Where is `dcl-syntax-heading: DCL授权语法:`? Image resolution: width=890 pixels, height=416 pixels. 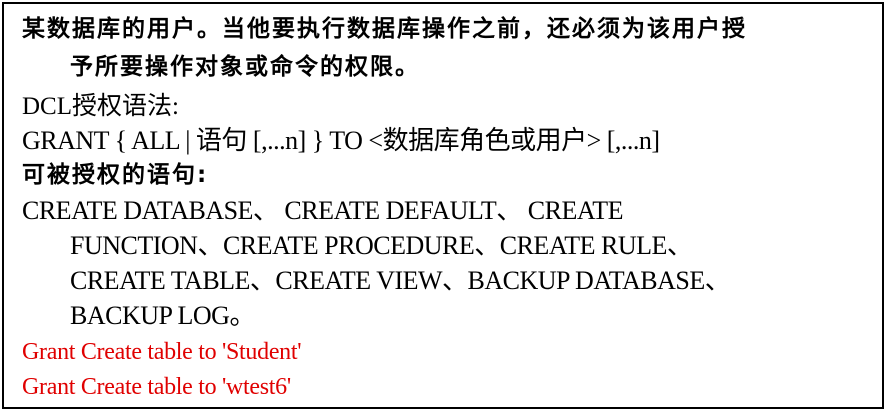 dcl-syntax-heading: DCL授权语法: is located at coordinates (100, 106).